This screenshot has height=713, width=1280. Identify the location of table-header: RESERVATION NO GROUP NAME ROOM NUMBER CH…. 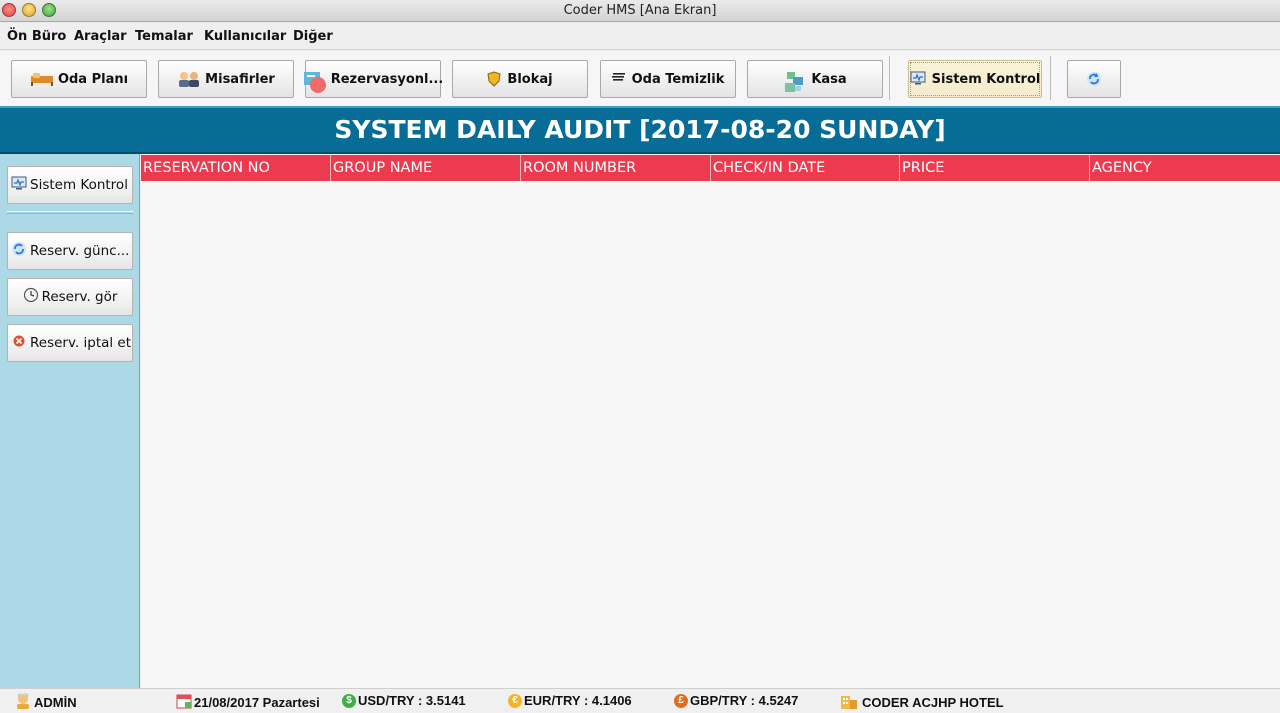
(710, 168).